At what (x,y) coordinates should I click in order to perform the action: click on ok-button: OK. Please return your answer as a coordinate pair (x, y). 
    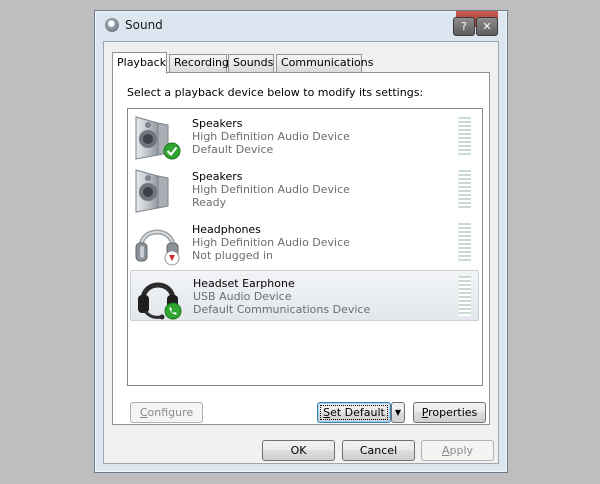
    Looking at the image, I should click on (298, 450).